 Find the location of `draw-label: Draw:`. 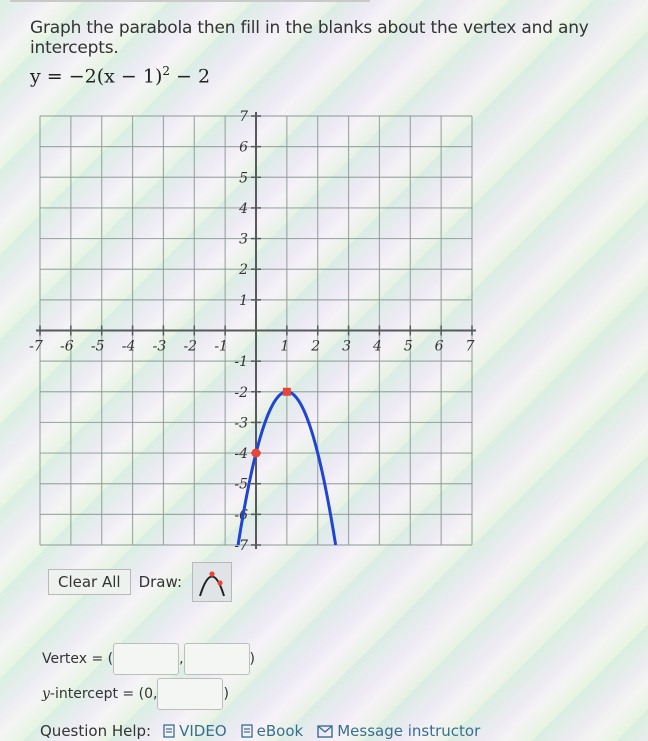

draw-label: Draw: is located at coordinates (160, 582).